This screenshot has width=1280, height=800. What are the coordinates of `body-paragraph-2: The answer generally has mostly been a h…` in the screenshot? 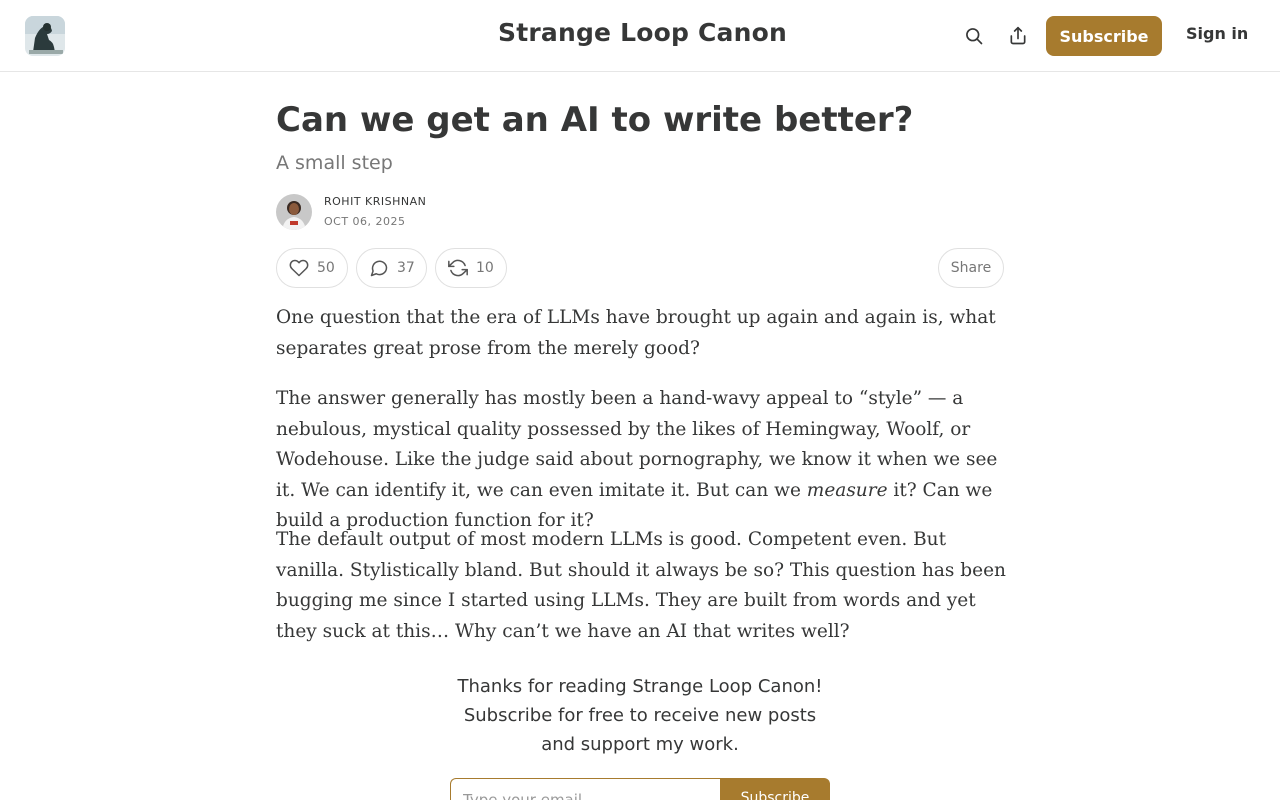 It's located at (641, 460).